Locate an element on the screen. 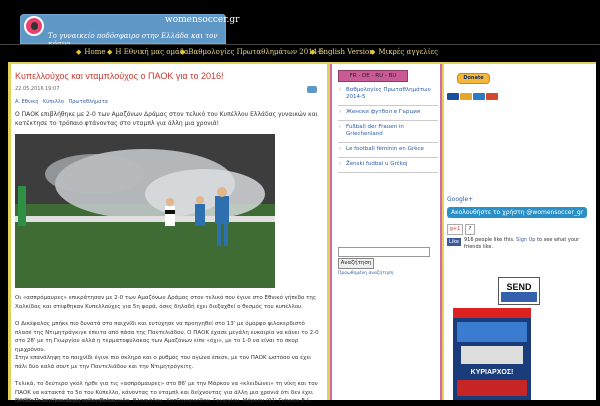  send-logo: SEND is located at coordinates (519, 291).